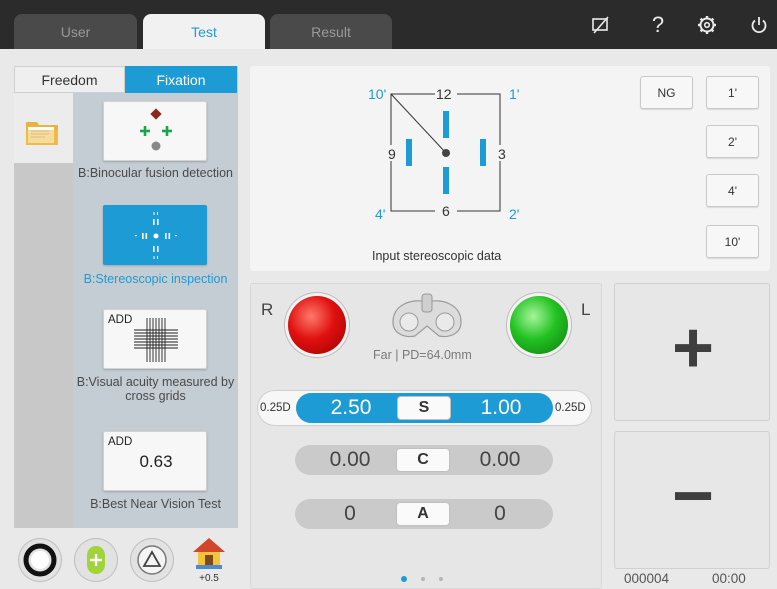  Describe the element at coordinates (351, 408) in the screenshot. I see `sphere-right-value: 2.50` at that location.